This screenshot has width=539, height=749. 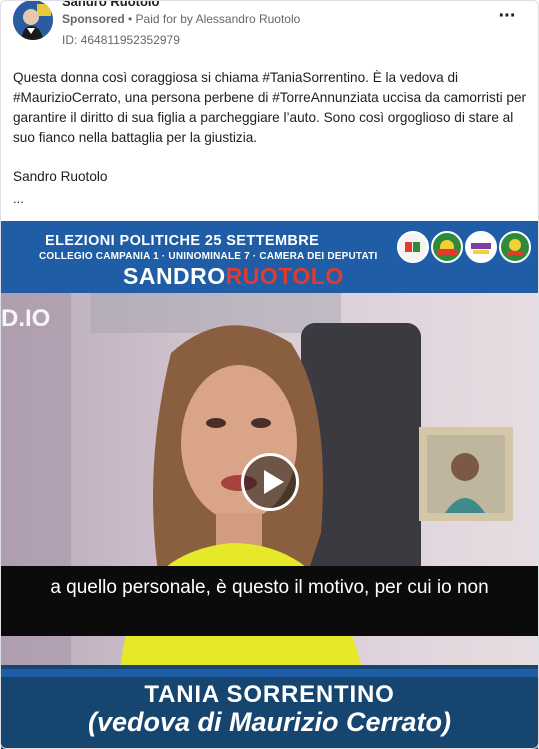 What do you see at coordinates (269, 673) in the screenshot?
I see `lower-third-strip` at bounding box center [269, 673].